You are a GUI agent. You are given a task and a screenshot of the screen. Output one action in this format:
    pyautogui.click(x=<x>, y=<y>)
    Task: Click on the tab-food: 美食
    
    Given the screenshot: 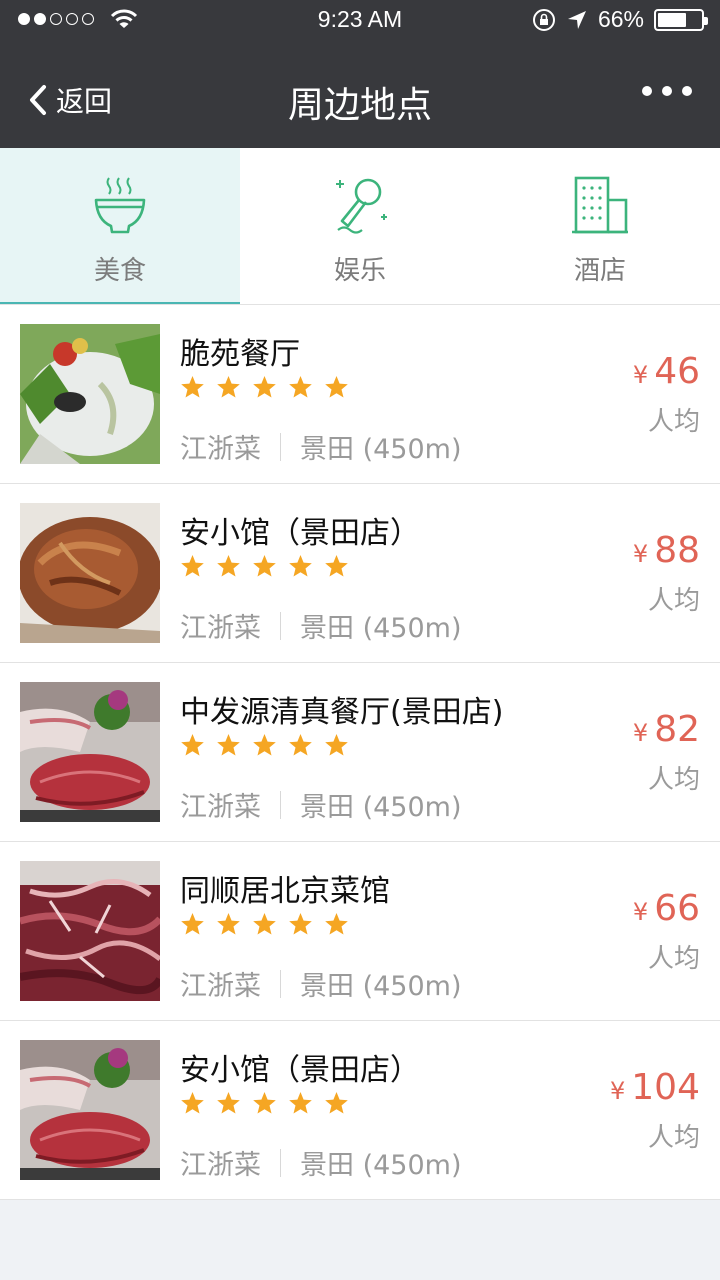 What is the action you would take?
    pyautogui.click(x=120, y=226)
    